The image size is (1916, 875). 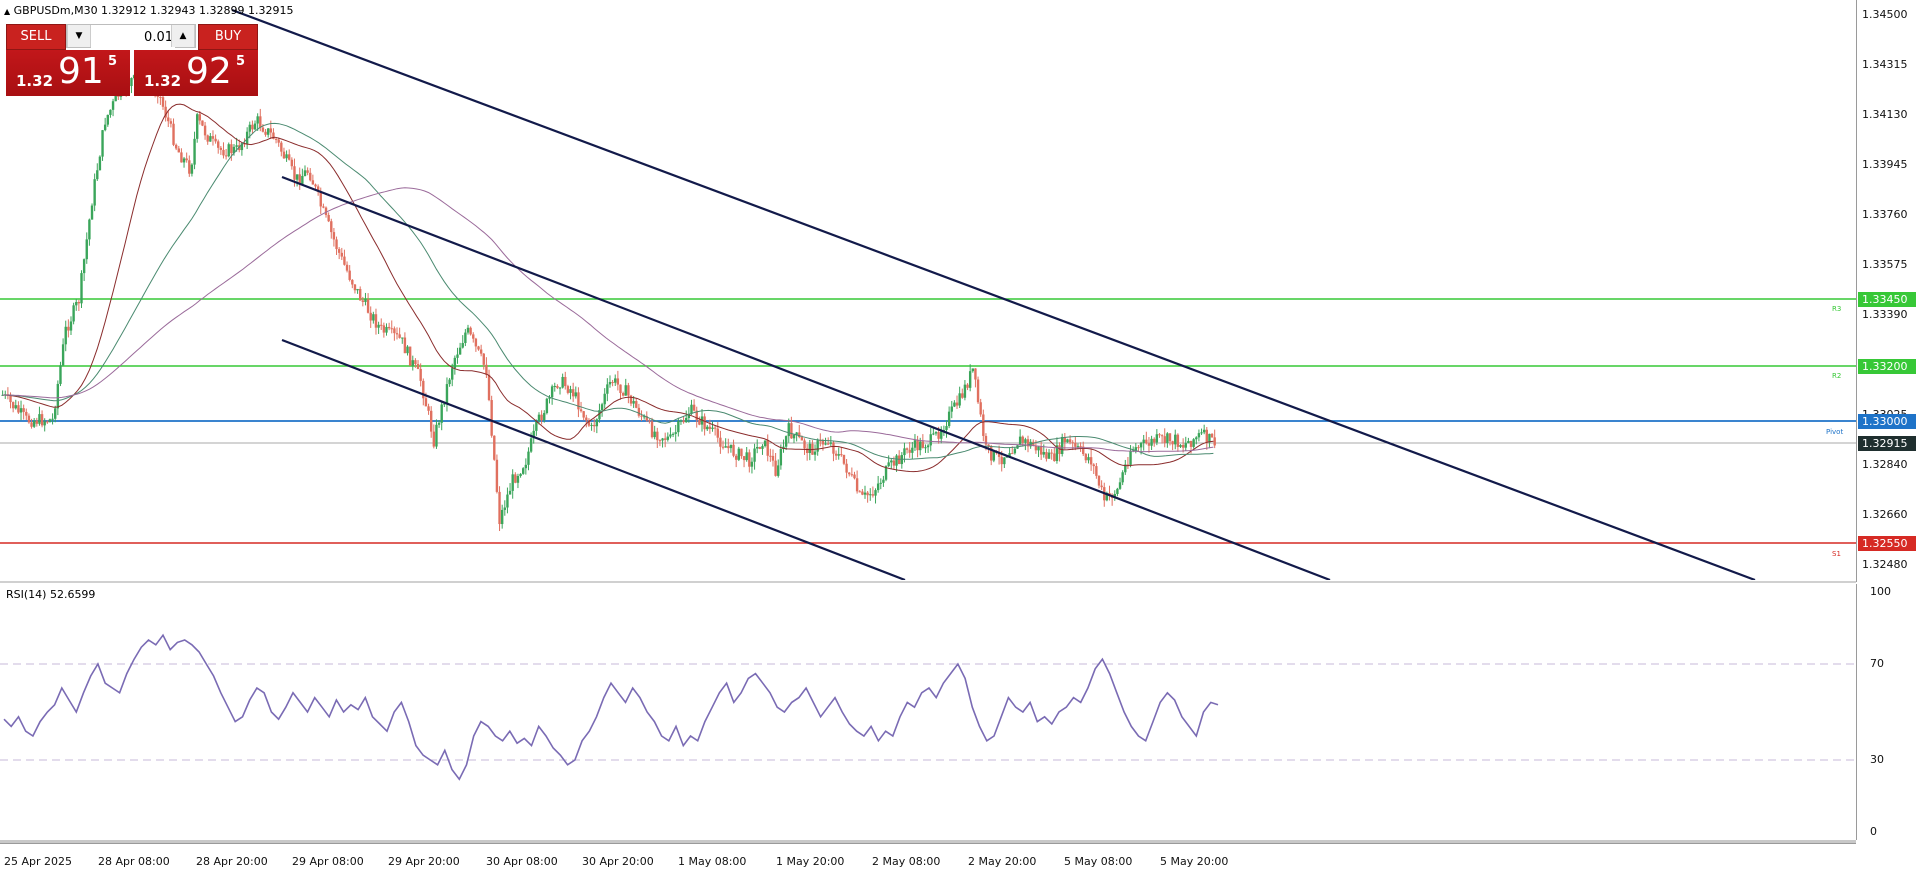 What do you see at coordinates (1886, 712) in the screenshot?
I see `rsi-axis` at bounding box center [1886, 712].